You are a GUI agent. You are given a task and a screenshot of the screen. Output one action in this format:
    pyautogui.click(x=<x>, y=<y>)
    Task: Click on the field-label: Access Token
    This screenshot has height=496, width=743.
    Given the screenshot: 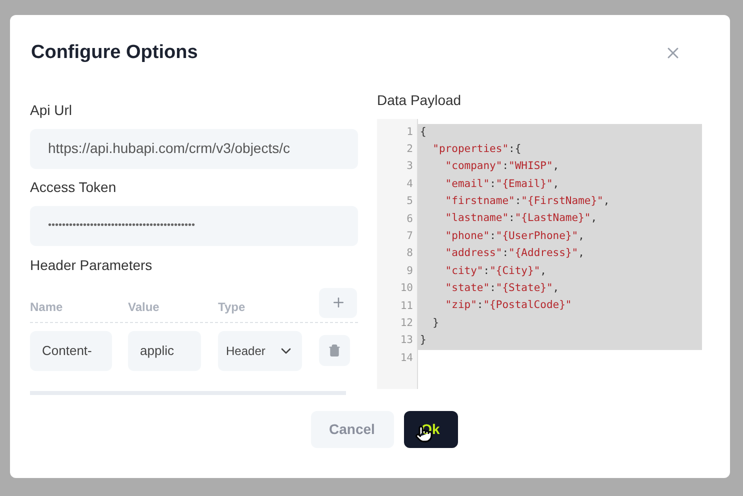 What is the action you would take?
    pyautogui.click(x=74, y=187)
    